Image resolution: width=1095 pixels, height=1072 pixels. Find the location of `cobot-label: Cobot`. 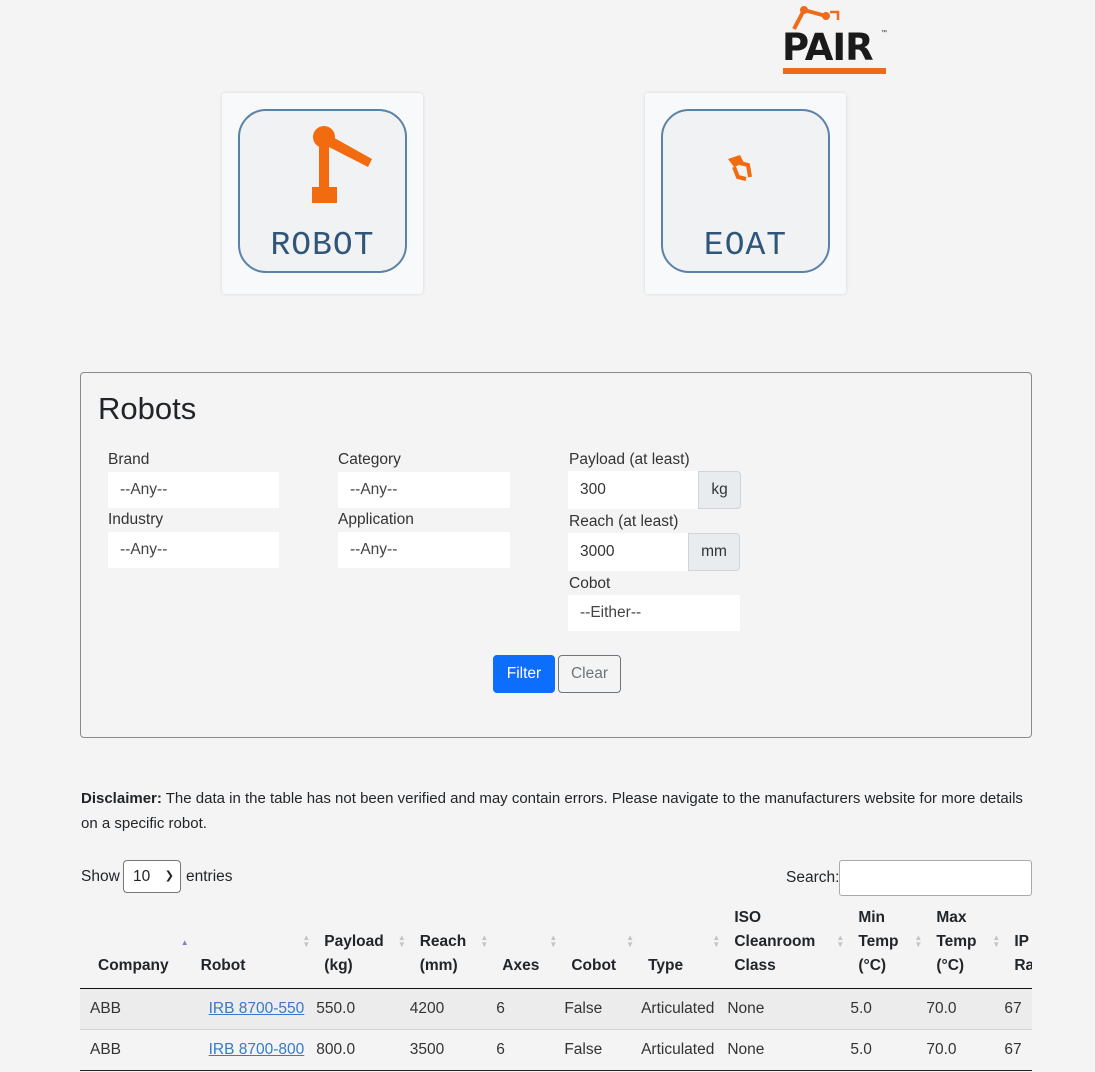

cobot-label: Cobot is located at coordinates (590, 583).